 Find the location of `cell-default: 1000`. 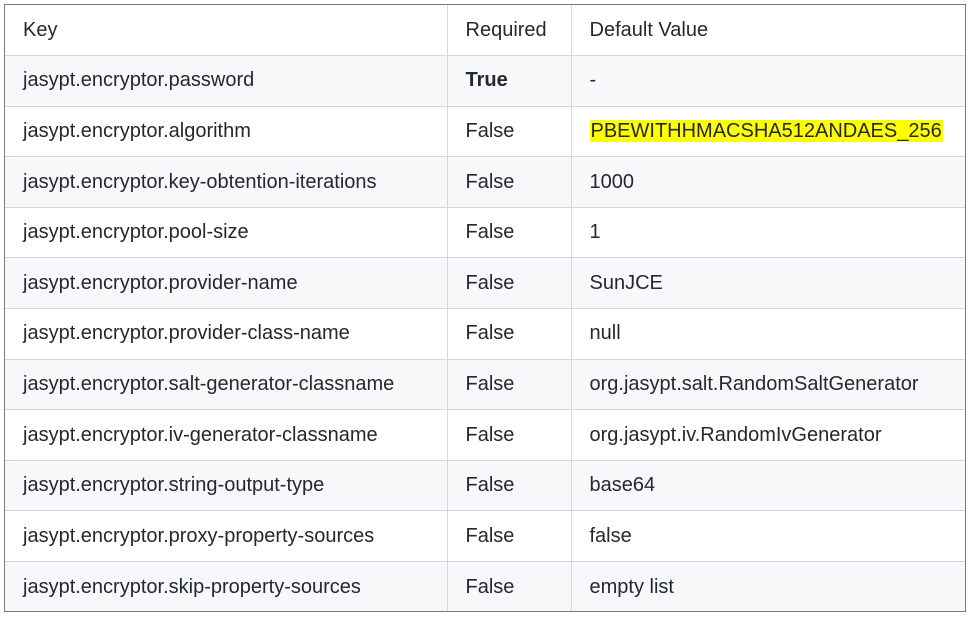

cell-default: 1000 is located at coordinates (768, 182).